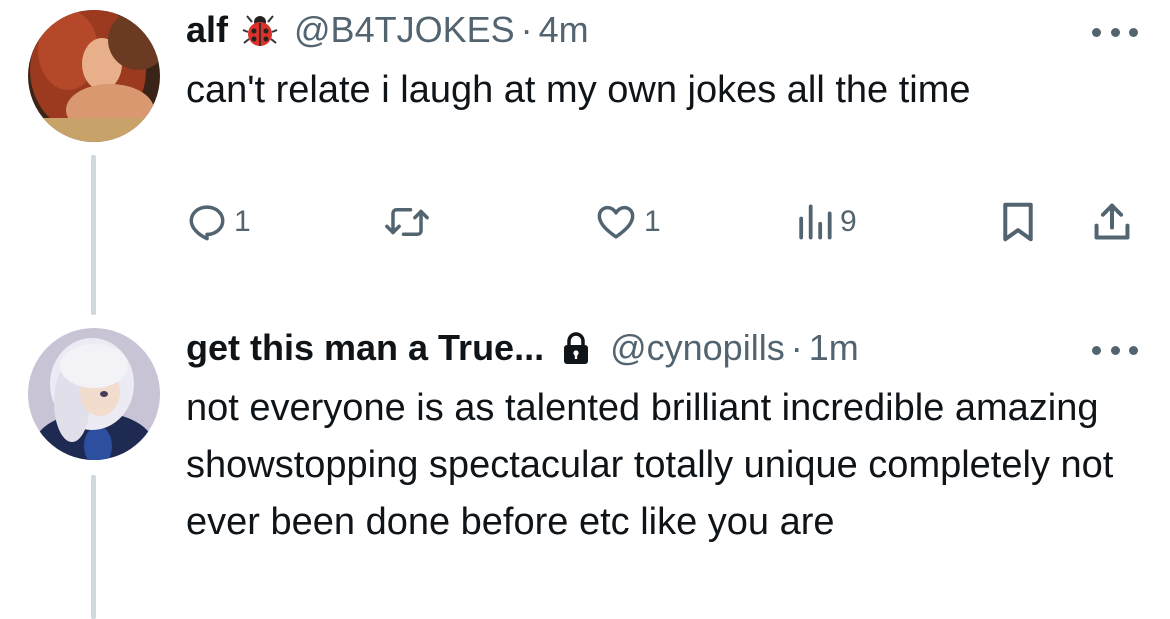 This screenshot has width=1170, height=619. Describe the element at coordinates (834, 348) in the screenshot. I see `timestamp: 1m` at that location.